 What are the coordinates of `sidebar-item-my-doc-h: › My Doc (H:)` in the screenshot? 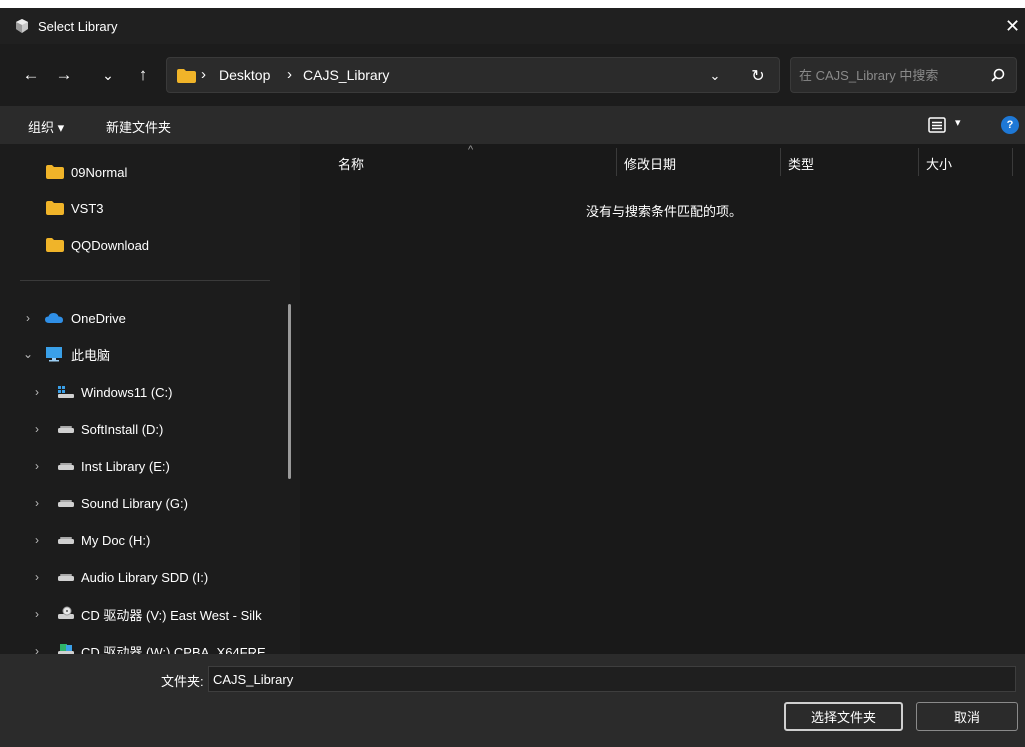 It's located at (150, 540).